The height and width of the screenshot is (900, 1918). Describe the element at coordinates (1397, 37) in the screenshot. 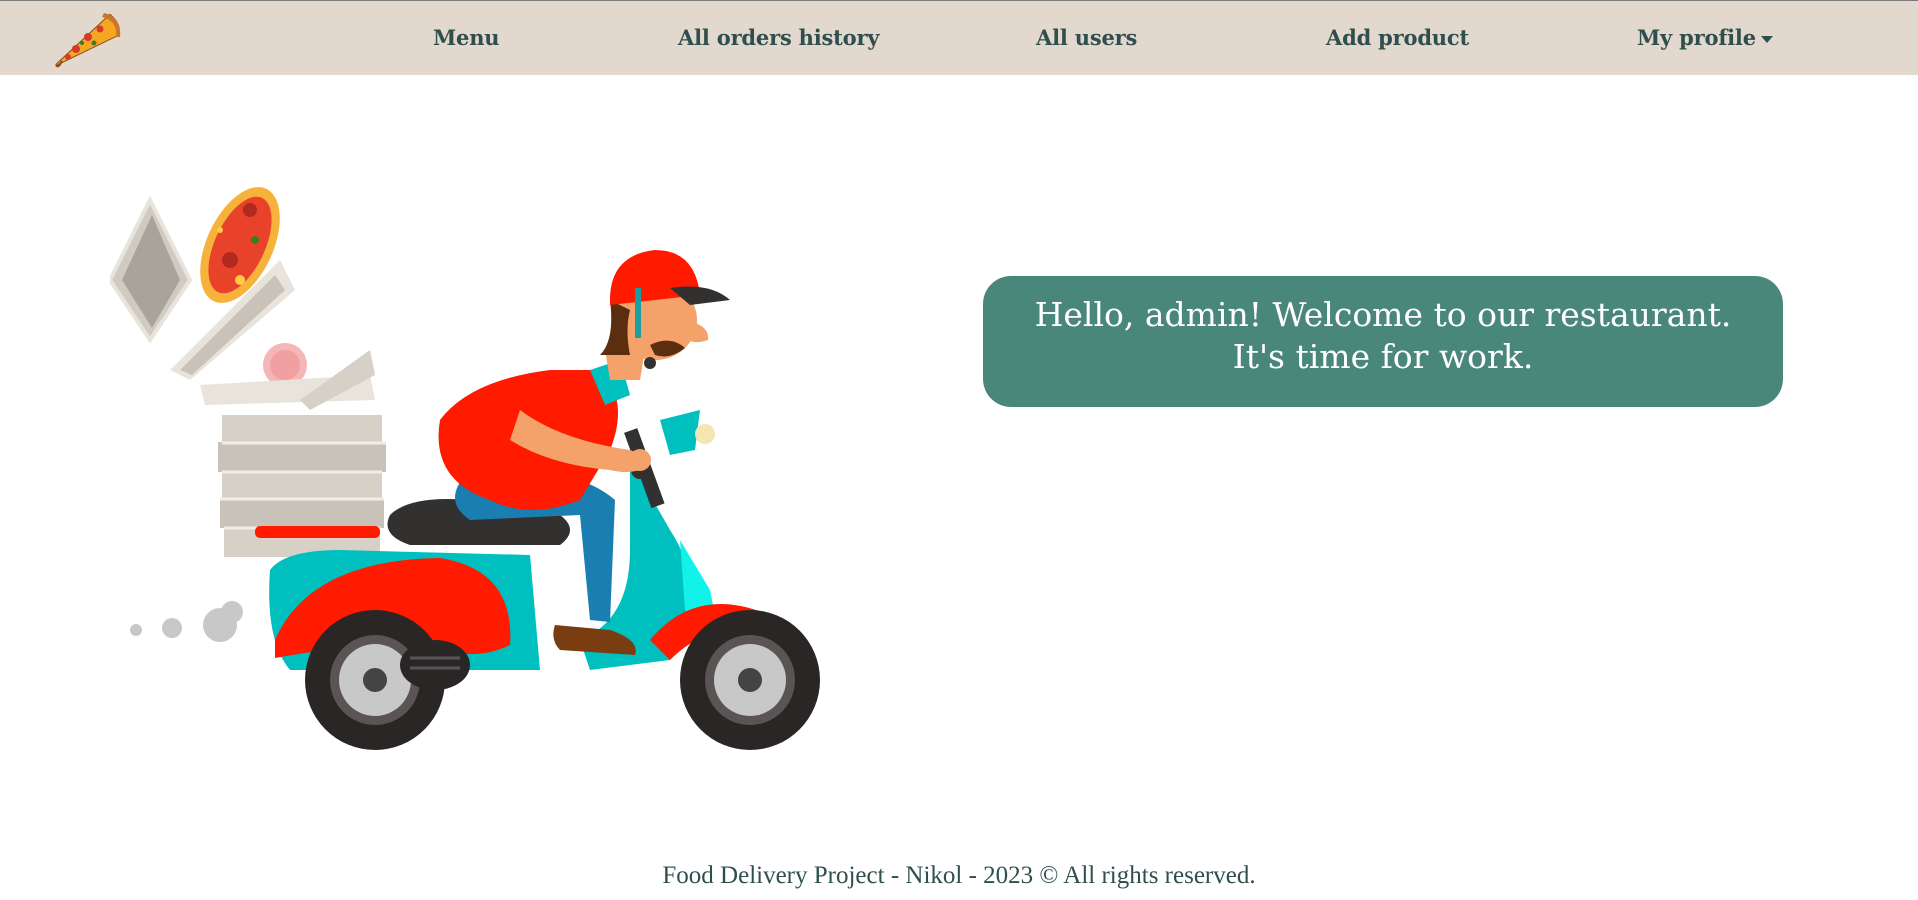

I see `nav-add-product-link: Add product` at that location.